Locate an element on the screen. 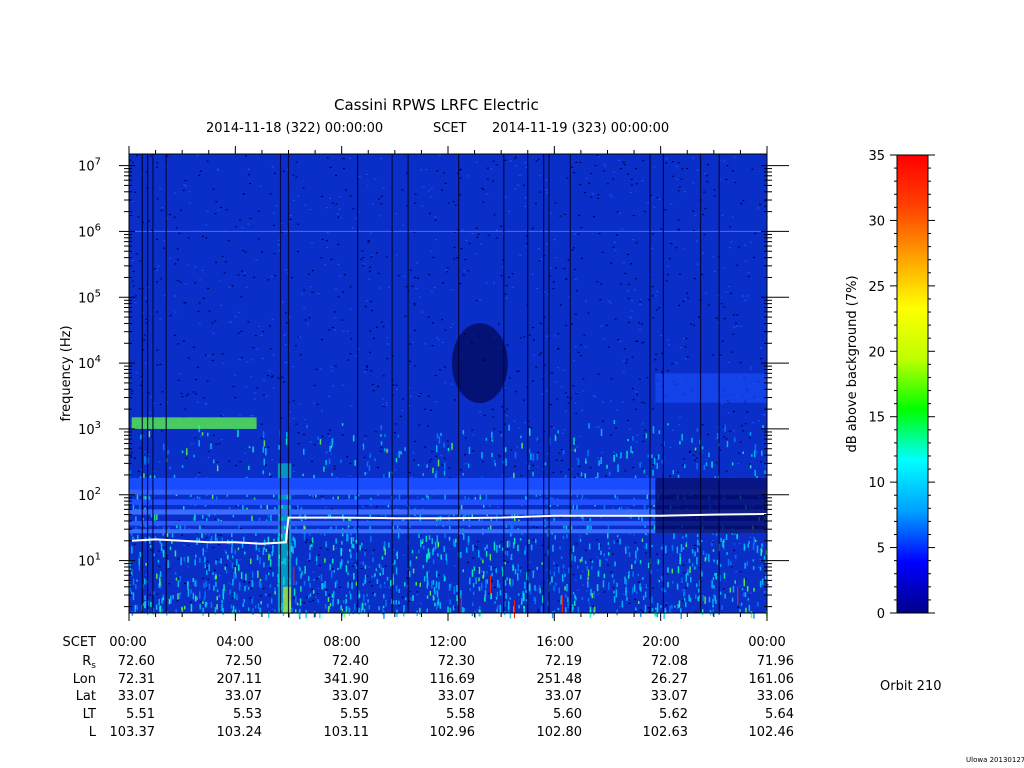  ephem-label-2: Lon is located at coordinates (84, 679).